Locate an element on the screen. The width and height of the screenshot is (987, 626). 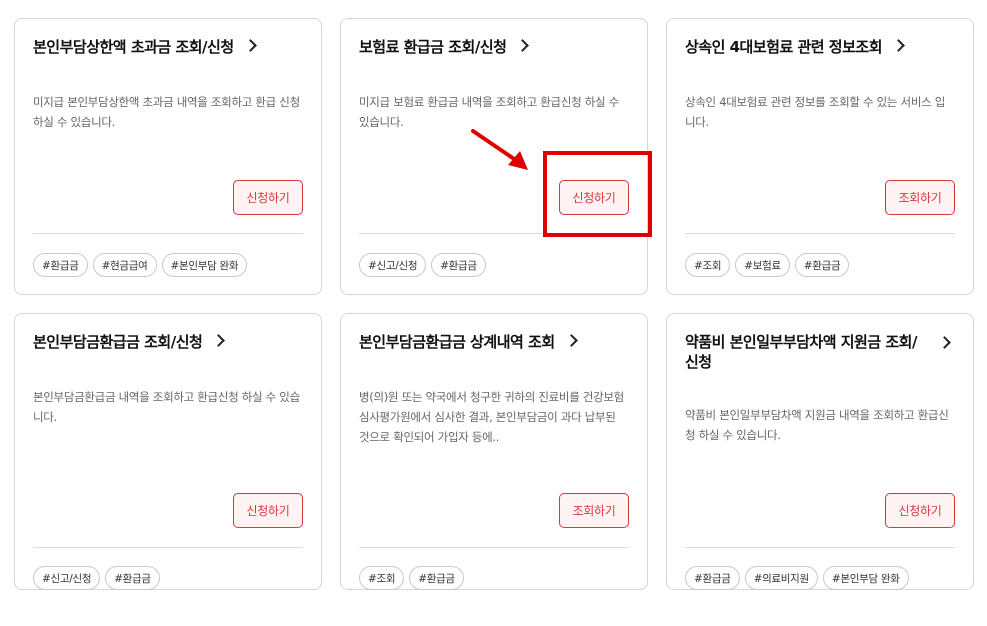
red-arrow-annotation is located at coordinates (499, 149).